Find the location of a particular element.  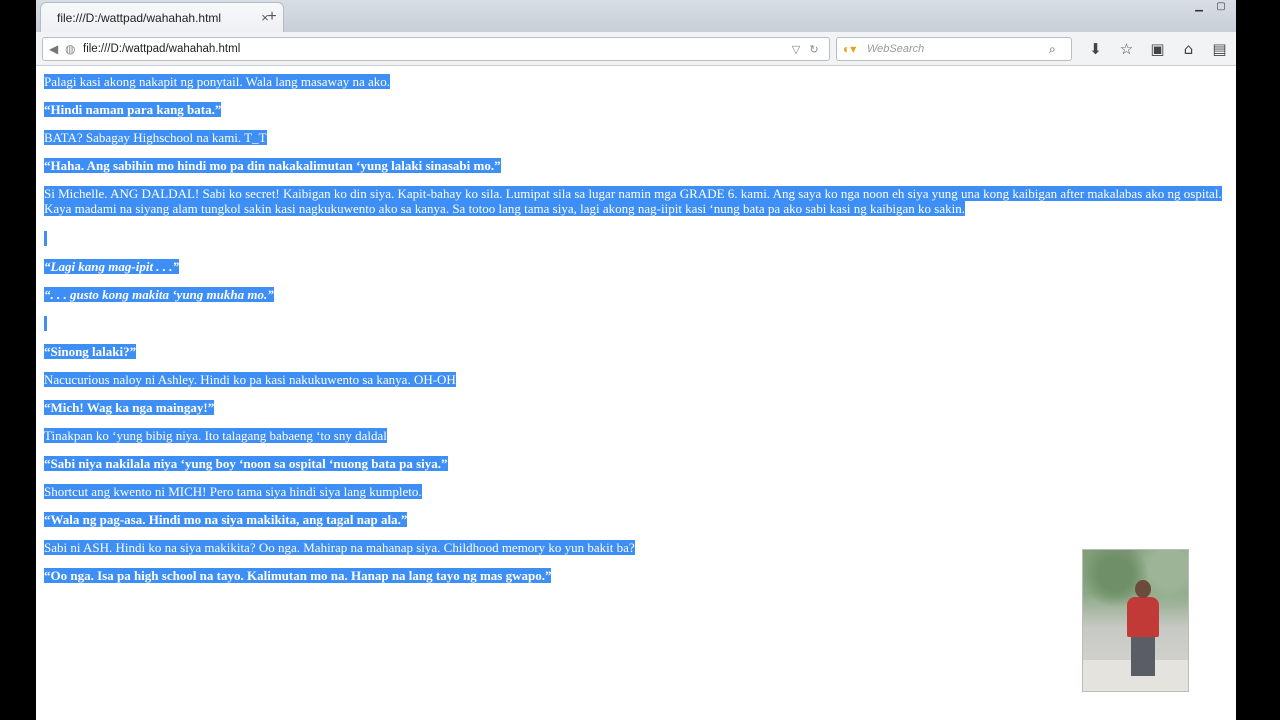

toolbar-buttons: ⬇ ☆ ▣ ⌂ ▤ is located at coordinates (1157, 49).